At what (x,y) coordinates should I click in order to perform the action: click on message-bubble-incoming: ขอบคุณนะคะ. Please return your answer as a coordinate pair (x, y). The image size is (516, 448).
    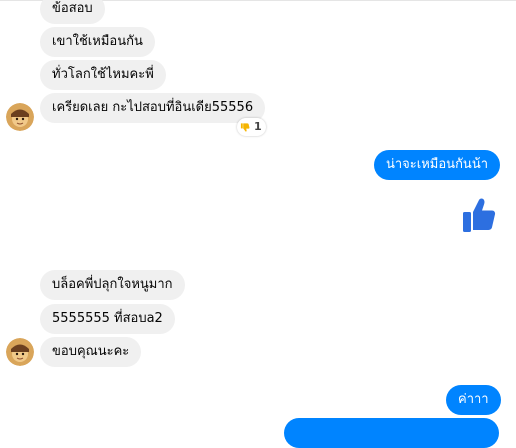
    Looking at the image, I should click on (91, 352).